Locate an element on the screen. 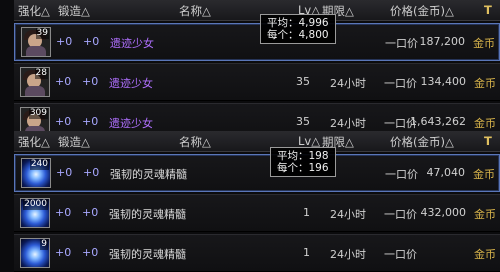 This screenshot has height=272, width=500. price-value: 432,000 is located at coordinates (443, 212).